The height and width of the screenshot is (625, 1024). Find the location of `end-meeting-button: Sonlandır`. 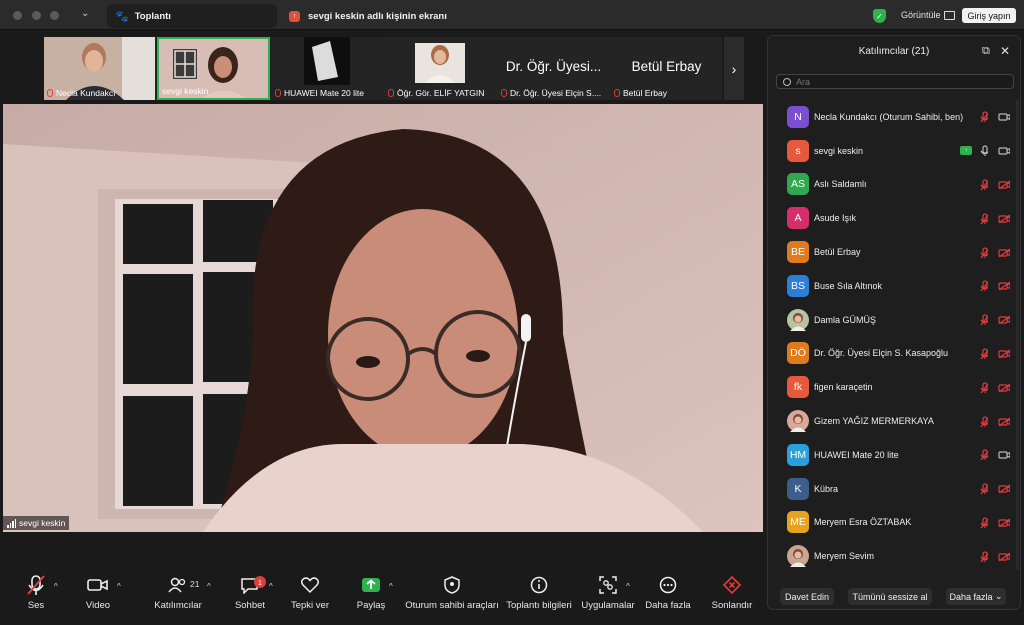

end-meeting-button: Sonlandır is located at coordinates (732, 595).